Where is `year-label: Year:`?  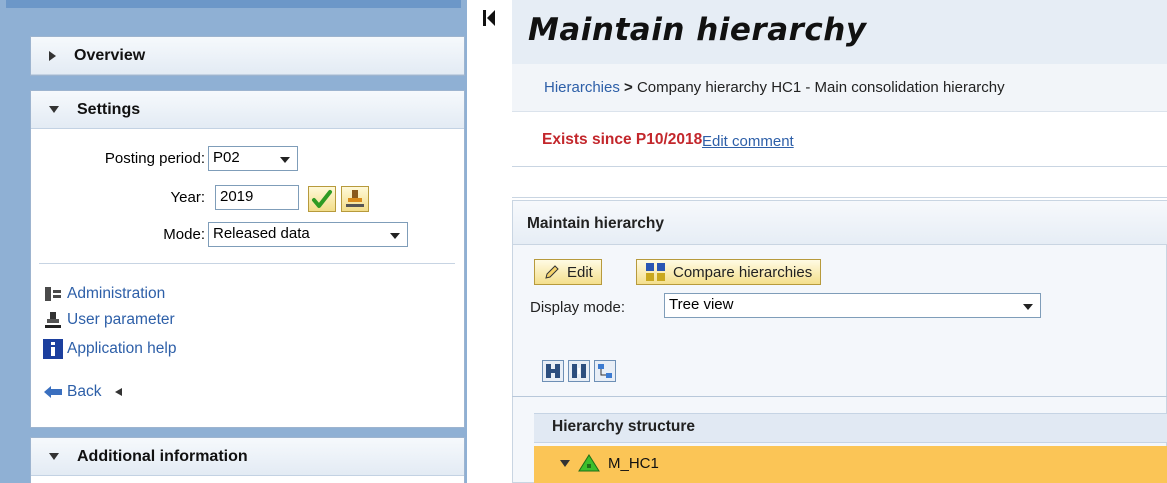 year-label: Year: is located at coordinates (187, 197).